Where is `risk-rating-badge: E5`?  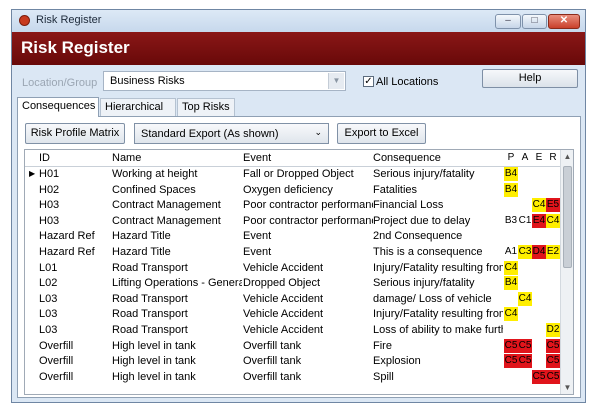
risk-rating-badge: E5 is located at coordinates (553, 205).